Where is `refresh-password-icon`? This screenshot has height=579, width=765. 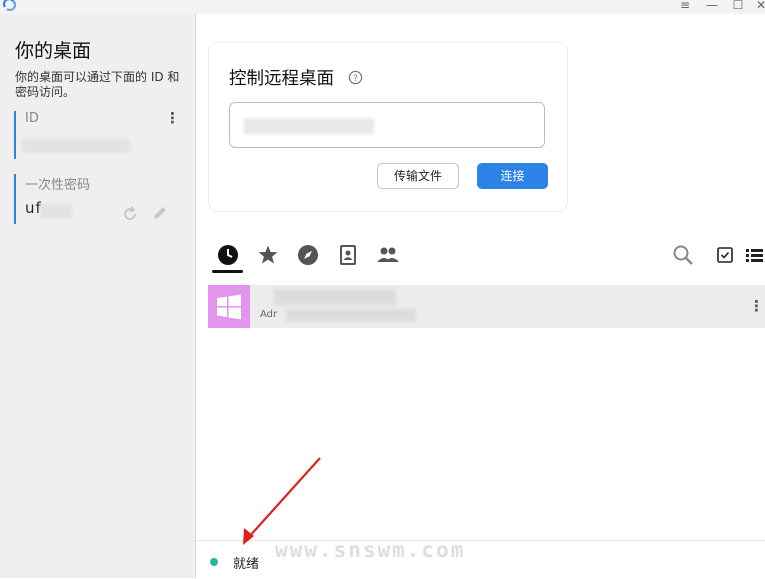
refresh-password-icon is located at coordinates (130, 214).